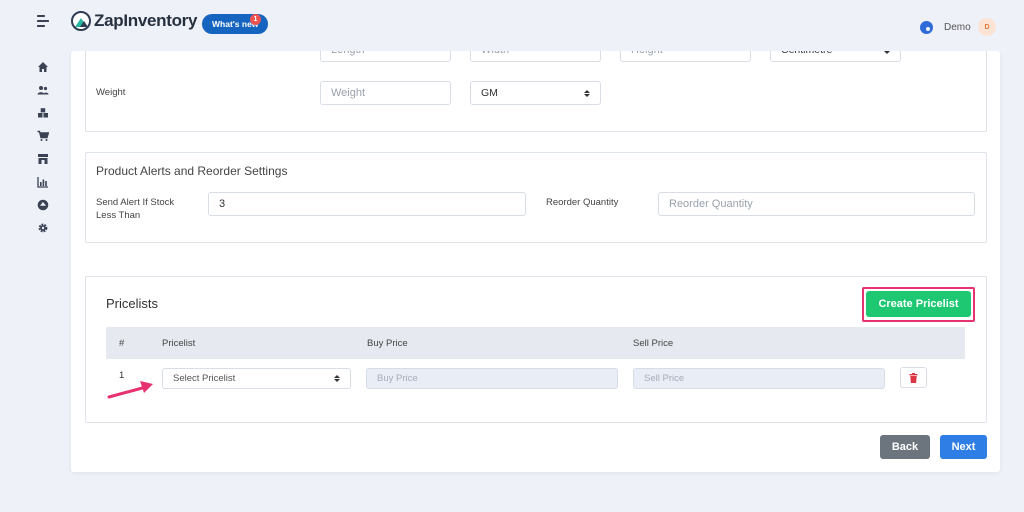 This screenshot has height=512, width=1024. Describe the element at coordinates (905, 447) in the screenshot. I see `back-button: Back` at that location.